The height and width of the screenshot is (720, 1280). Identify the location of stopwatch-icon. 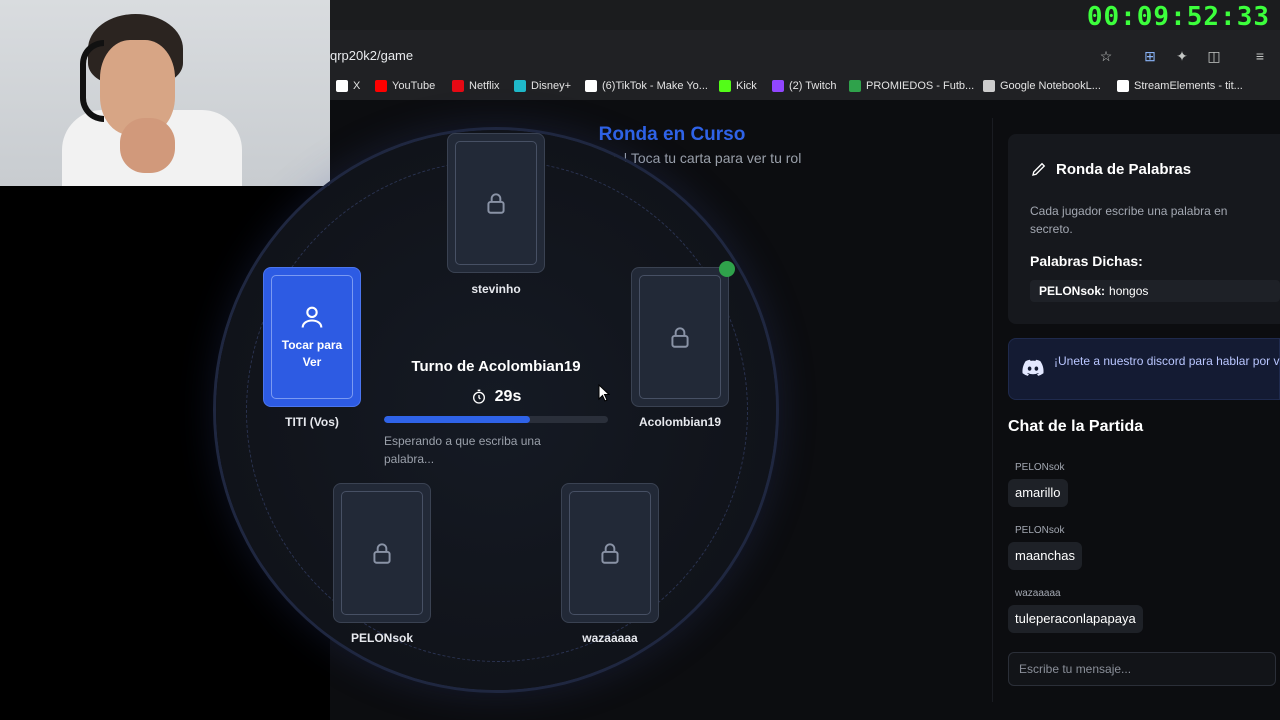
(478, 396).